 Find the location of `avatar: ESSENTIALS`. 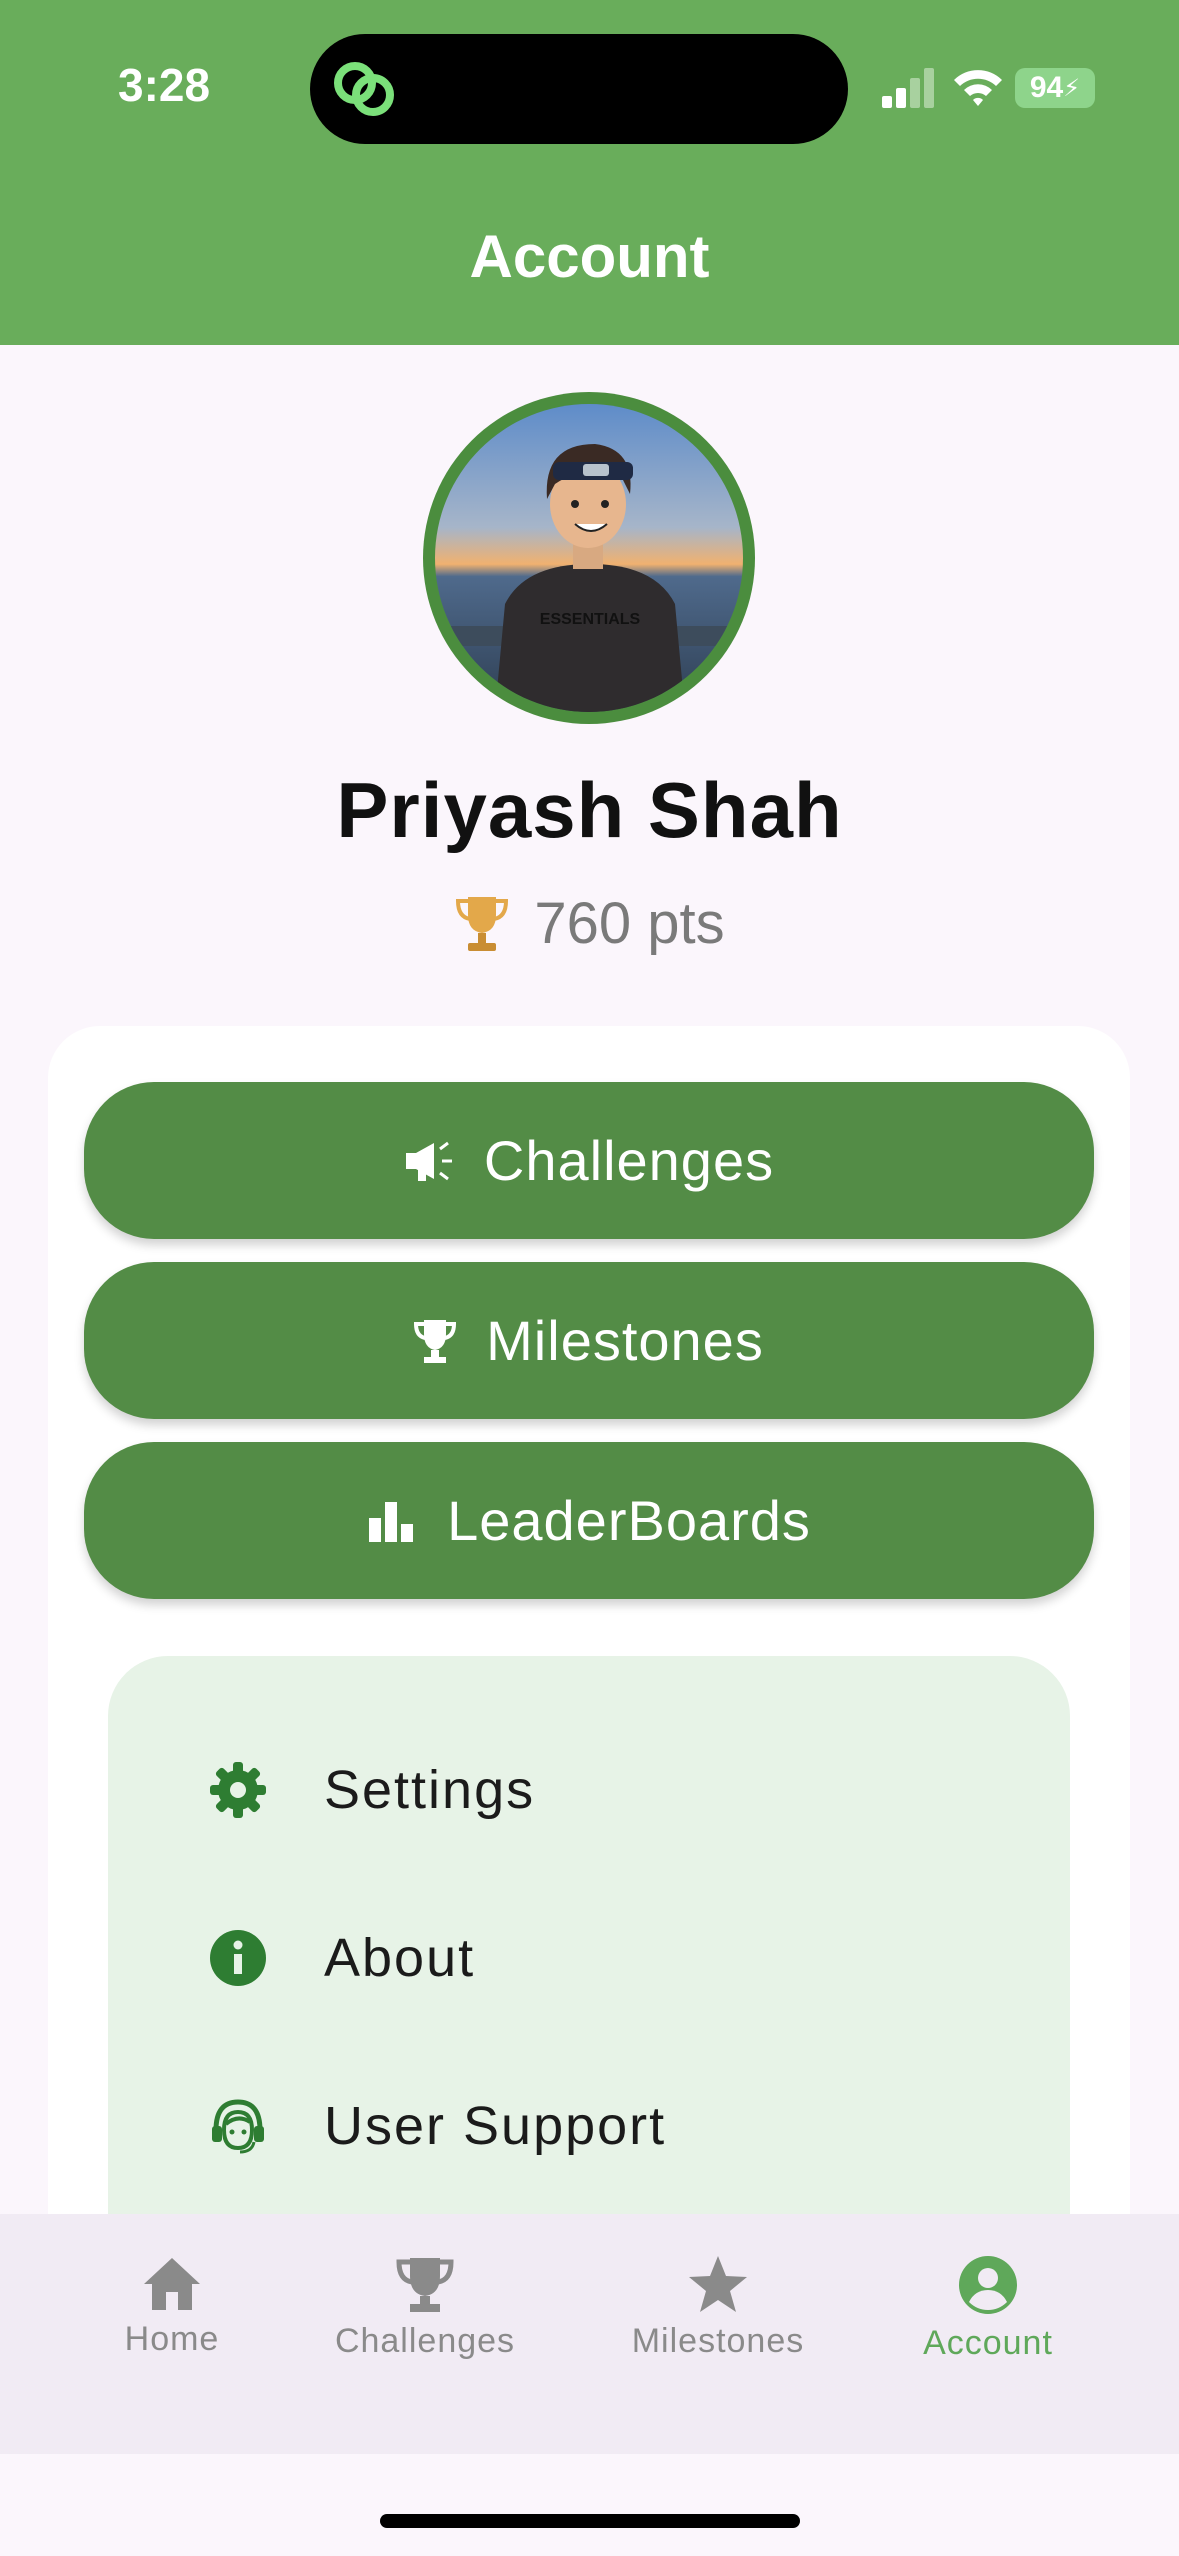

avatar: ESSENTIALS is located at coordinates (589, 558).